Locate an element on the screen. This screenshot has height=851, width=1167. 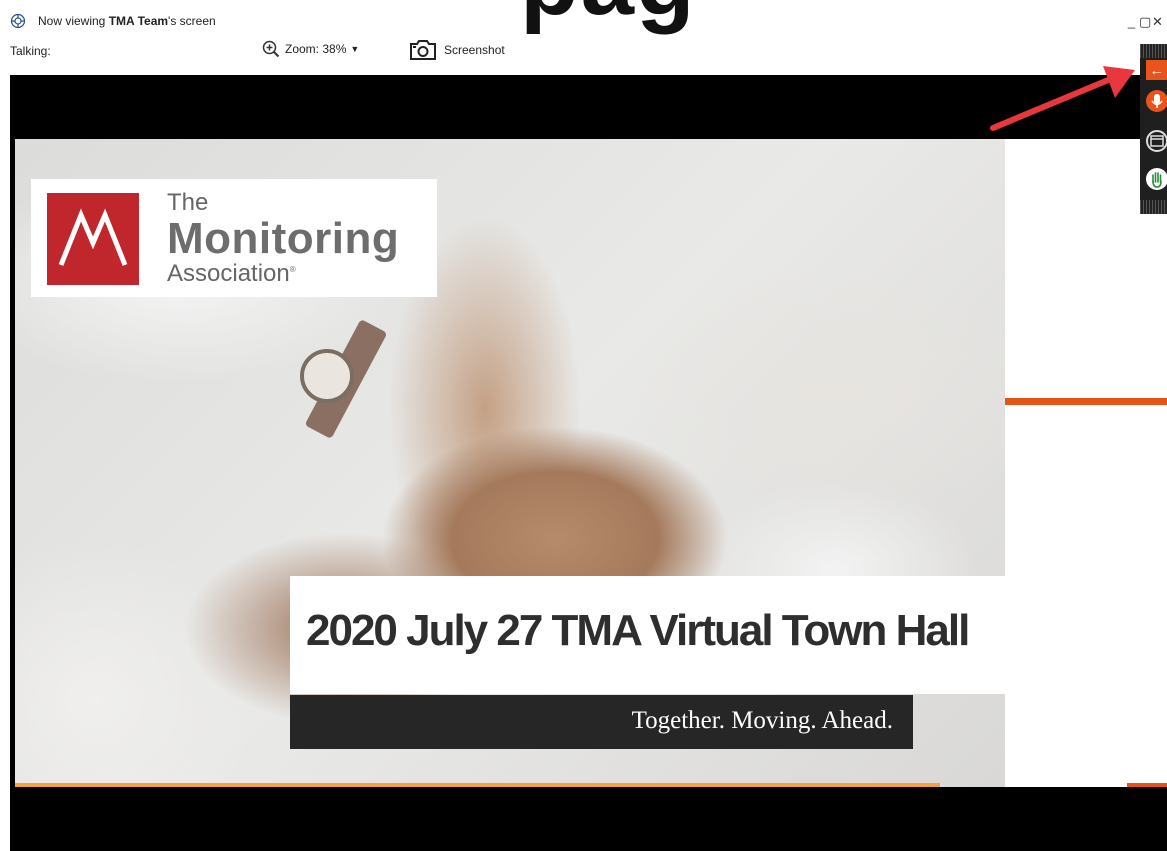
maximize-button: ▢ is located at coordinates (1145, 22).